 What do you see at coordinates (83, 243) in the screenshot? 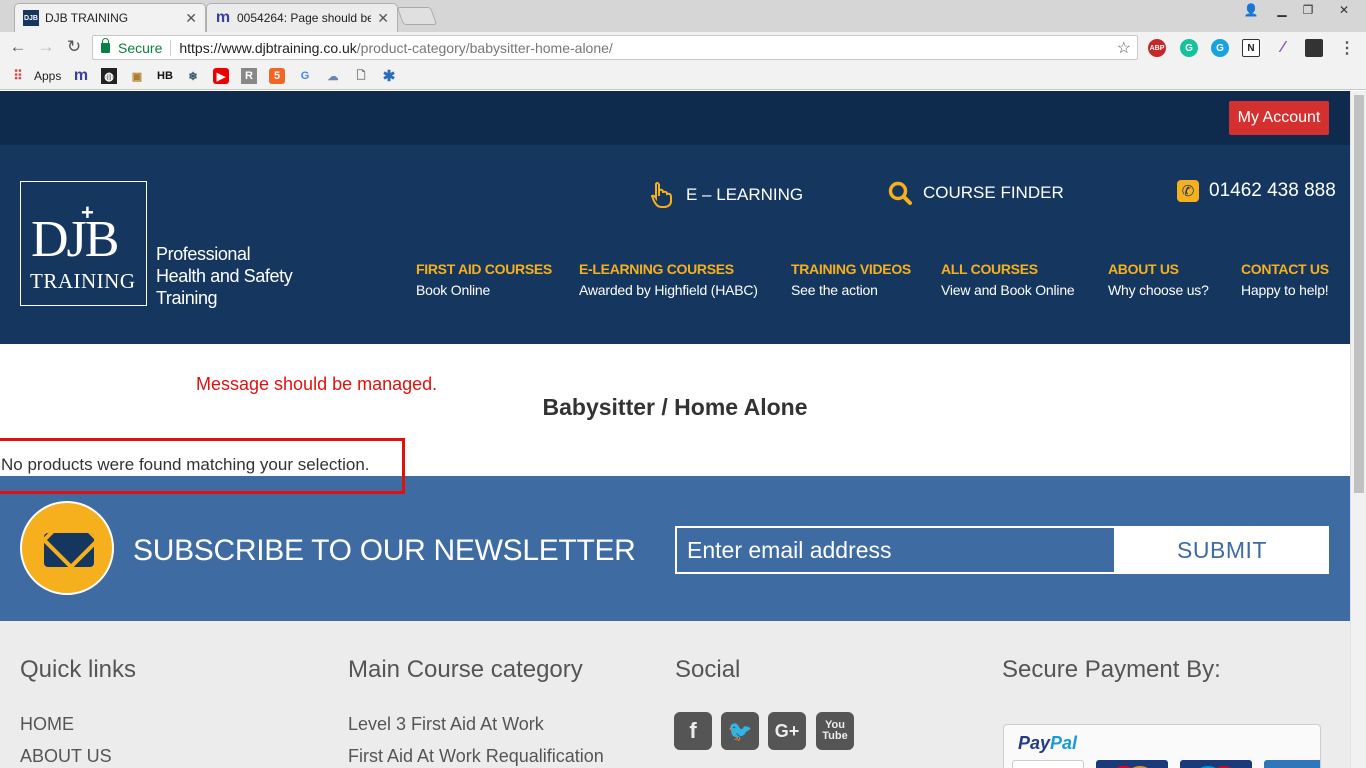
I see `djb-logo: + DJB TRAINING` at bounding box center [83, 243].